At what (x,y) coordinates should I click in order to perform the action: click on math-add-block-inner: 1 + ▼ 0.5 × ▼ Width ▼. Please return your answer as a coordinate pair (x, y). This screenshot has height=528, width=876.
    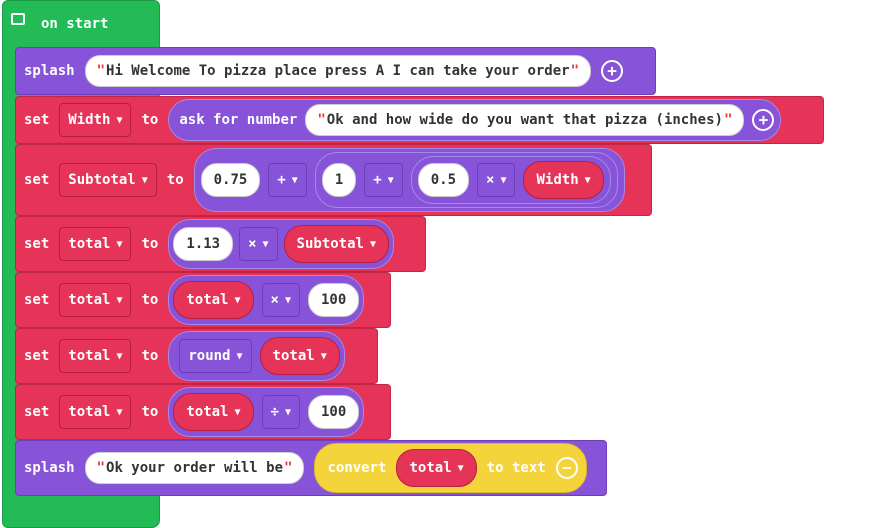
    Looking at the image, I should click on (466, 180).